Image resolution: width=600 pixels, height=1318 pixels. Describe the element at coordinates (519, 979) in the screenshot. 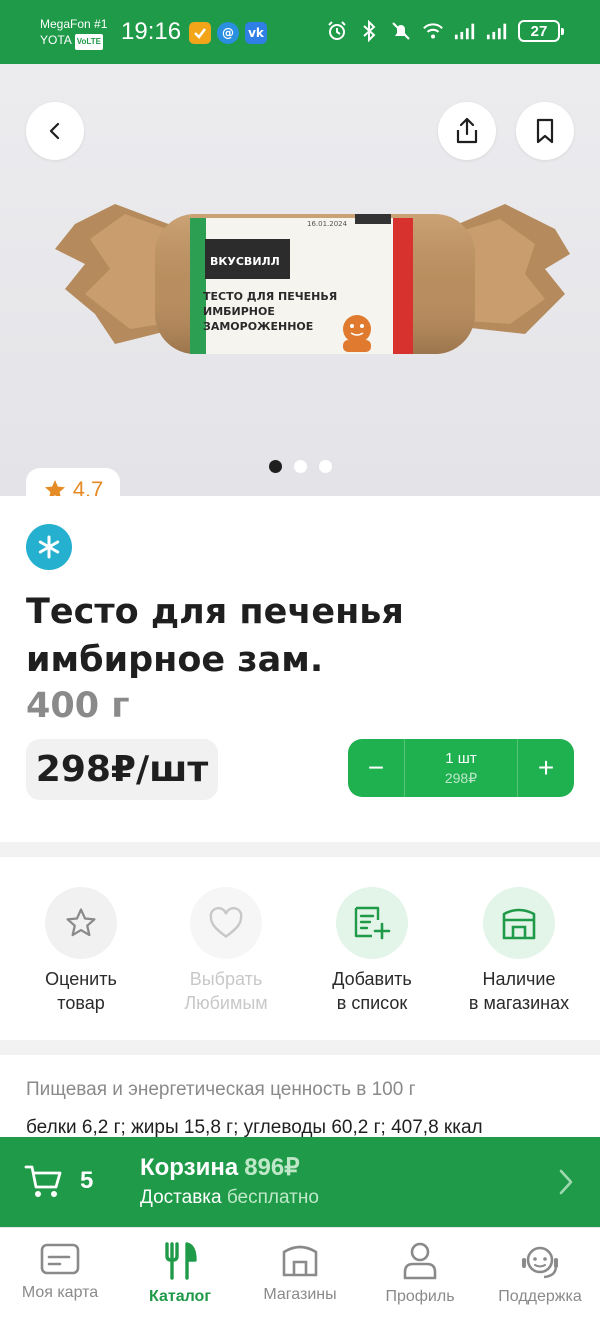

I see `action-label-line1: Наличие` at that location.